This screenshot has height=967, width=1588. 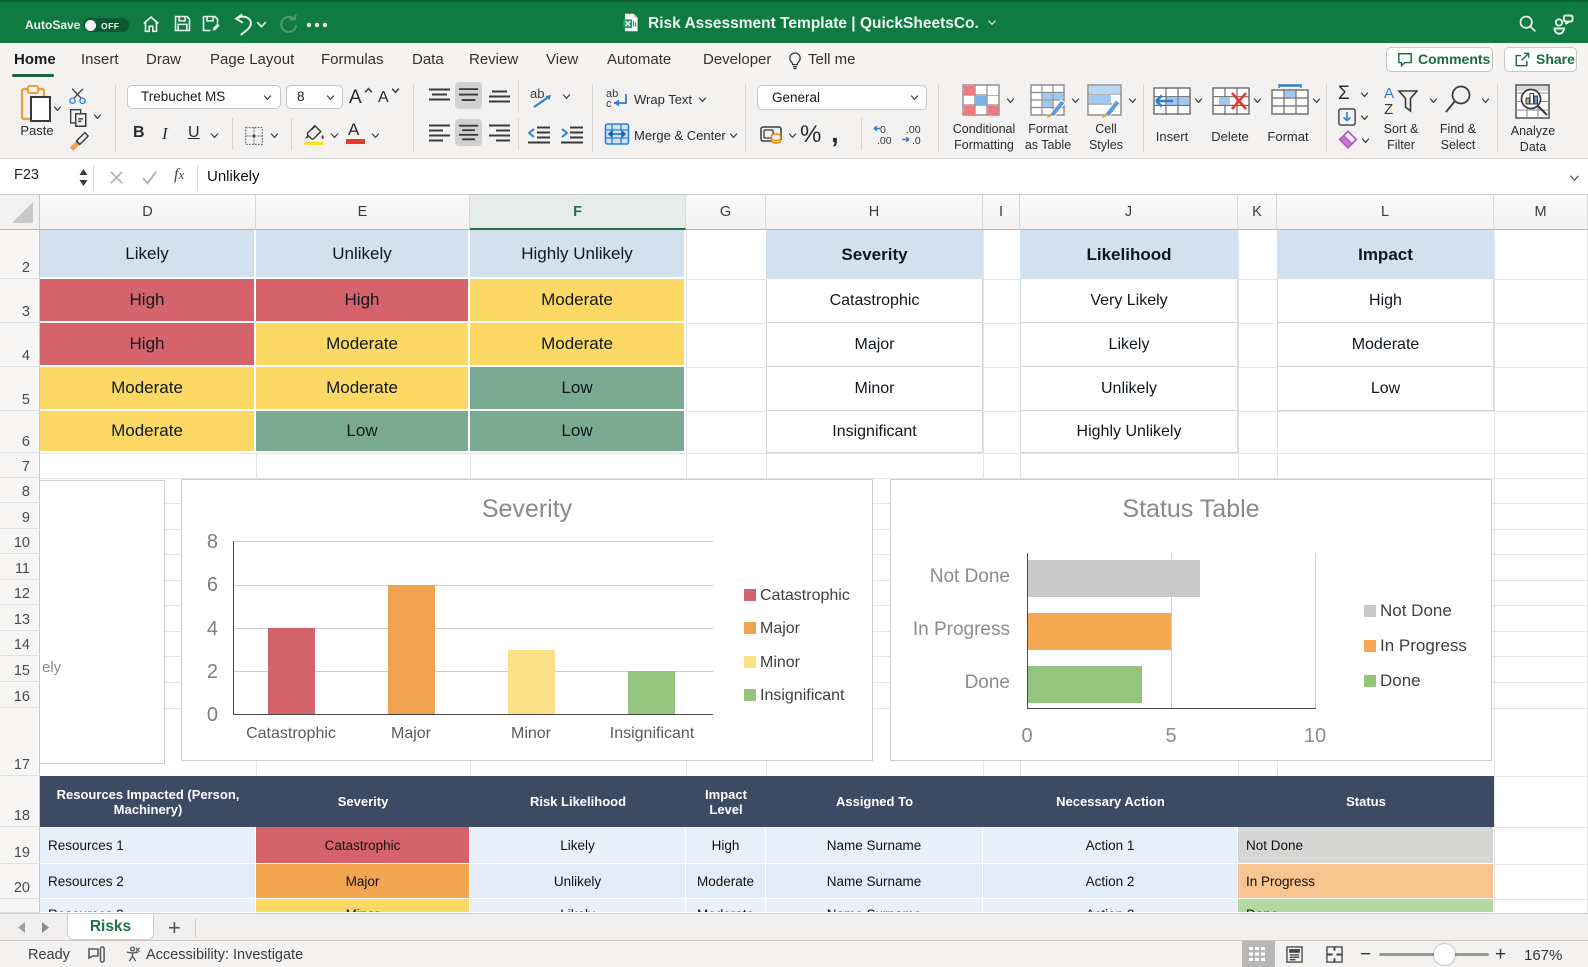 I want to click on svg-text: ab, so click(x=537, y=93).